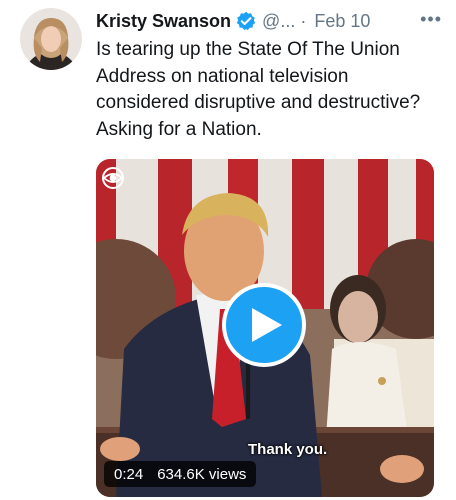  What do you see at coordinates (246, 21) in the screenshot?
I see `verified-badge-icon` at bounding box center [246, 21].